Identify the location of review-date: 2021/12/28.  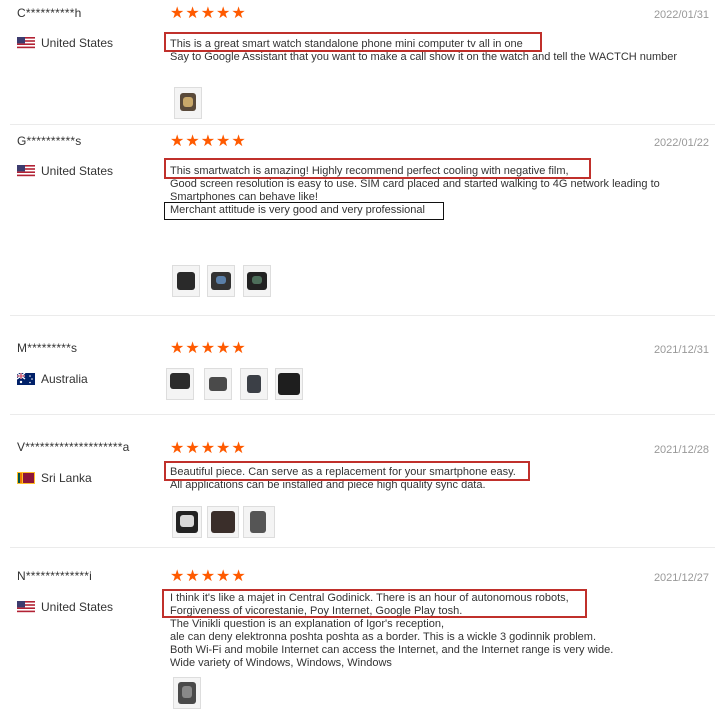
(681, 450).